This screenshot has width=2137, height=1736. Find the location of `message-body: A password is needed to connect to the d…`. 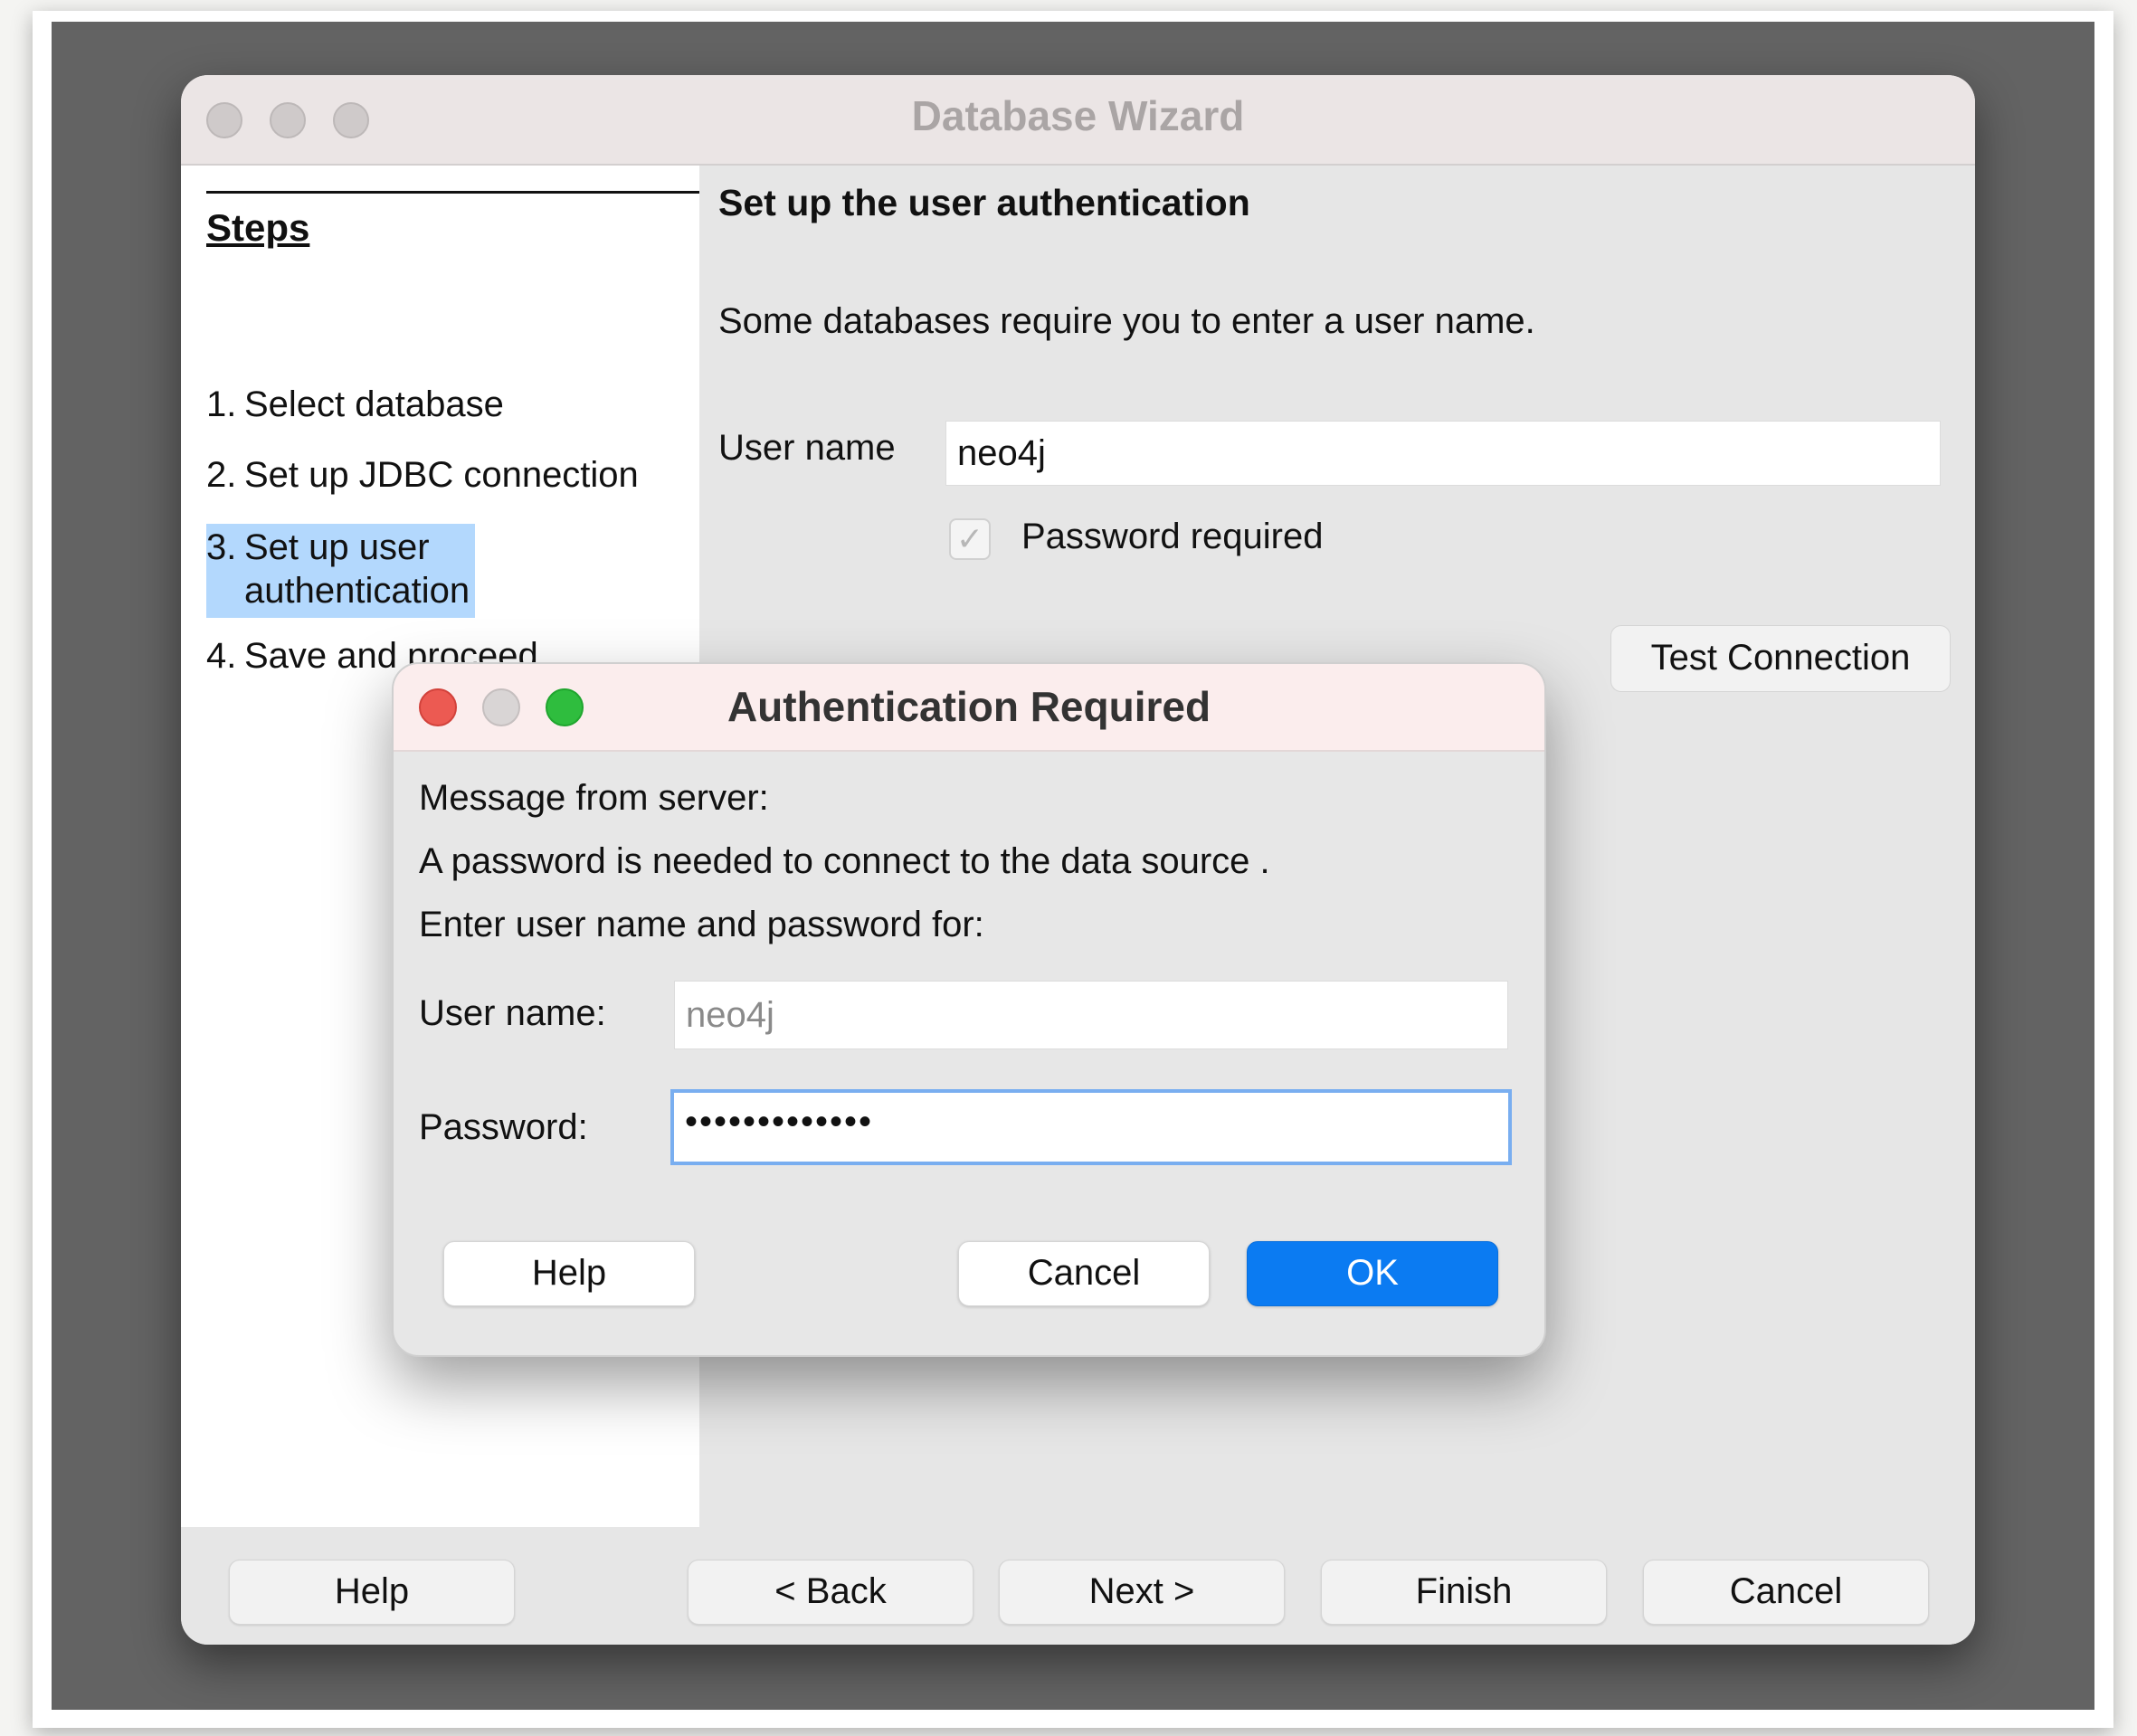

message-body: A password is needed to connect to the d… is located at coordinates (845, 861).